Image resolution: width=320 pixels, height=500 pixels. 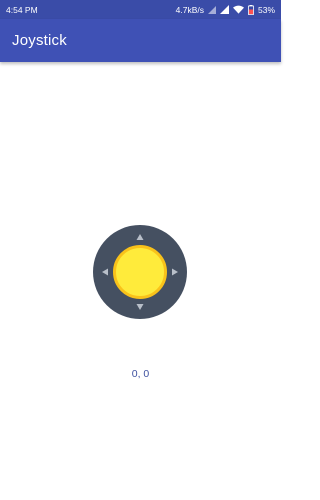 I want to click on battery-icon, so click(x=251, y=9).